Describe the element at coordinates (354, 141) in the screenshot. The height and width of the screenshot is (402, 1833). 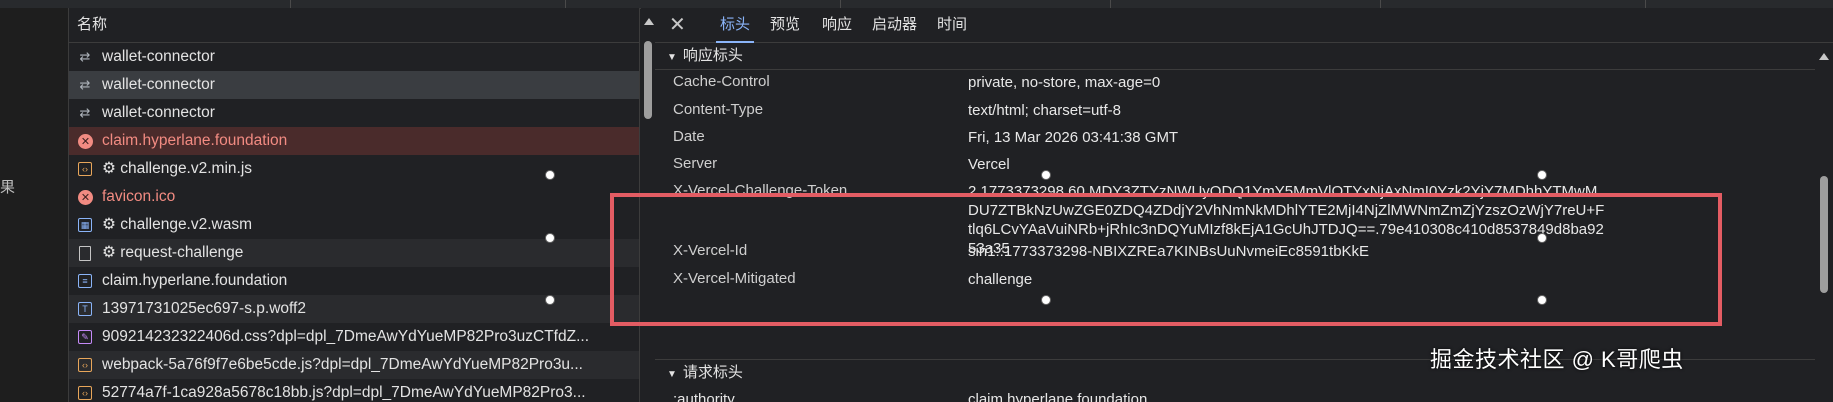
I see `request-row: ✕ claim.hyperlane.foundation` at that location.